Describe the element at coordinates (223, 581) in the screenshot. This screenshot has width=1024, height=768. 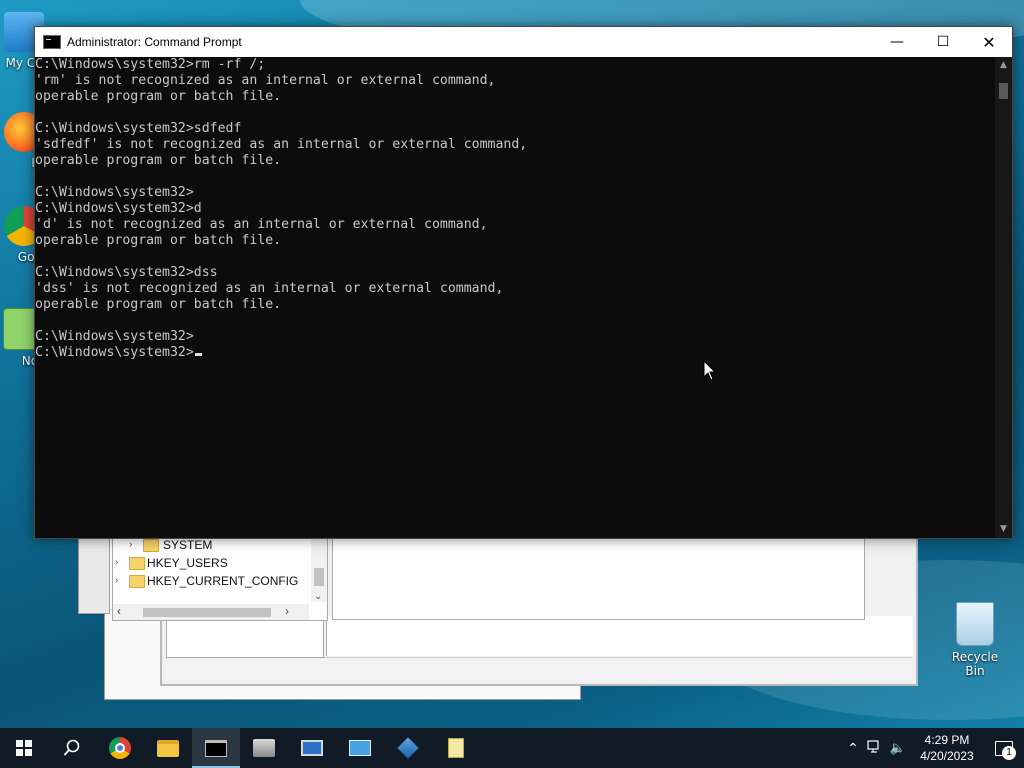
I see `tree-item-label: HKEY_CURRENT_CONFIG` at that location.